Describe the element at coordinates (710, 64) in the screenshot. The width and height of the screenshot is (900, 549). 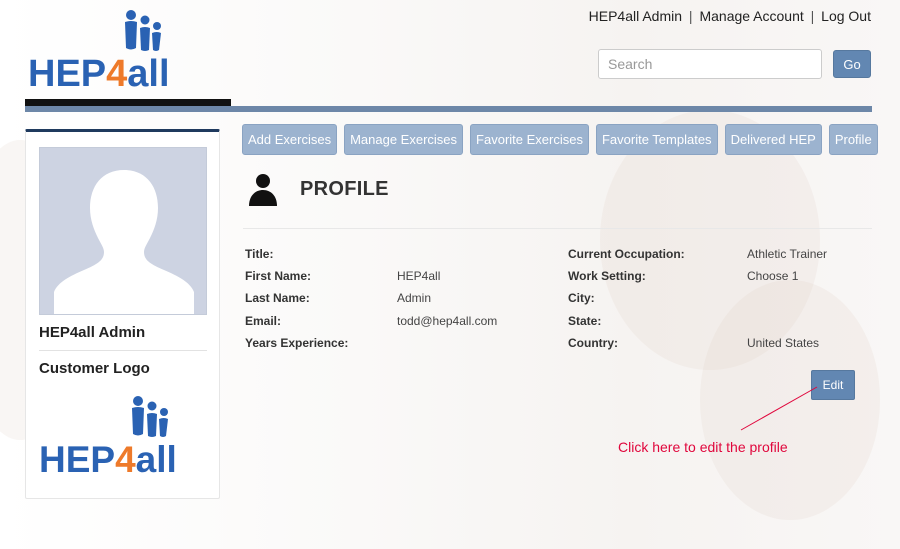
I see `search-input` at that location.